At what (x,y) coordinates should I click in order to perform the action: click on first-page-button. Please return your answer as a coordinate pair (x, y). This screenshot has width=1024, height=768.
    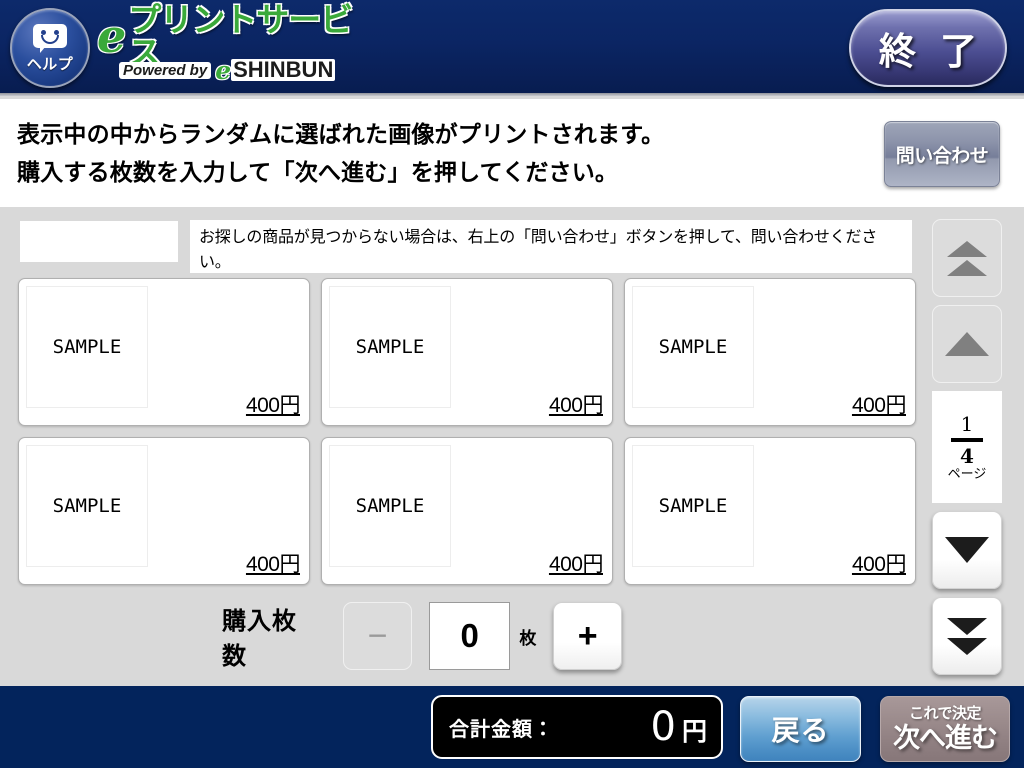
    Looking at the image, I should click on (967, 258).